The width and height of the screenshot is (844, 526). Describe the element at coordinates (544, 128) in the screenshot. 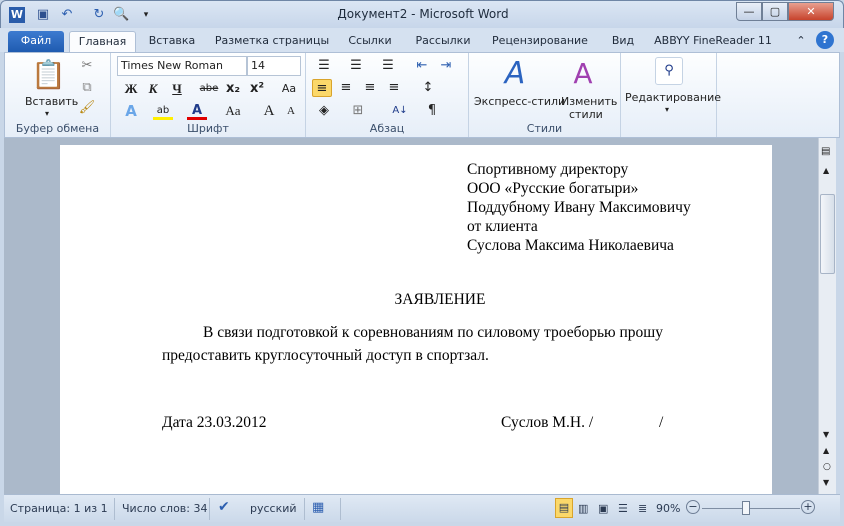

I see `styles-group-label: Стили` at that location.